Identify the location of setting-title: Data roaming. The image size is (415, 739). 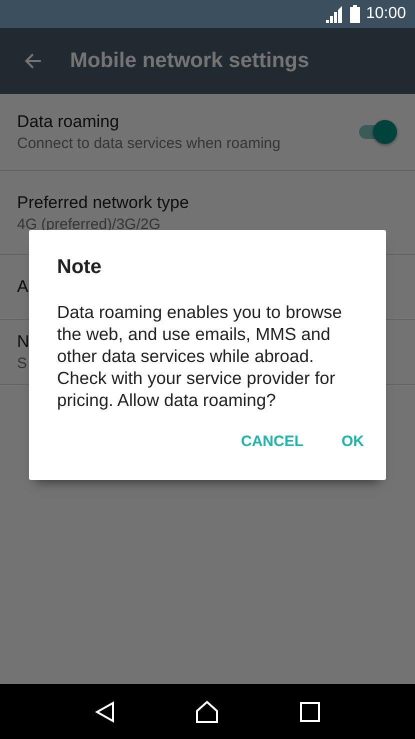
(68, 122).